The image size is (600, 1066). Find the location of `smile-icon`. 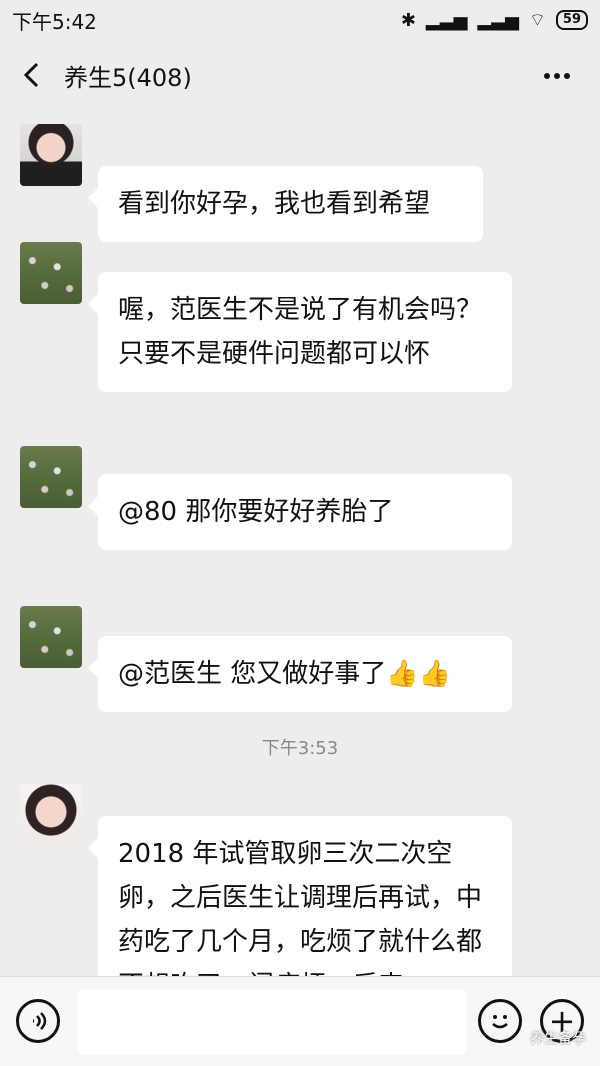

smile-icon is located at coordinates (500, 1022).